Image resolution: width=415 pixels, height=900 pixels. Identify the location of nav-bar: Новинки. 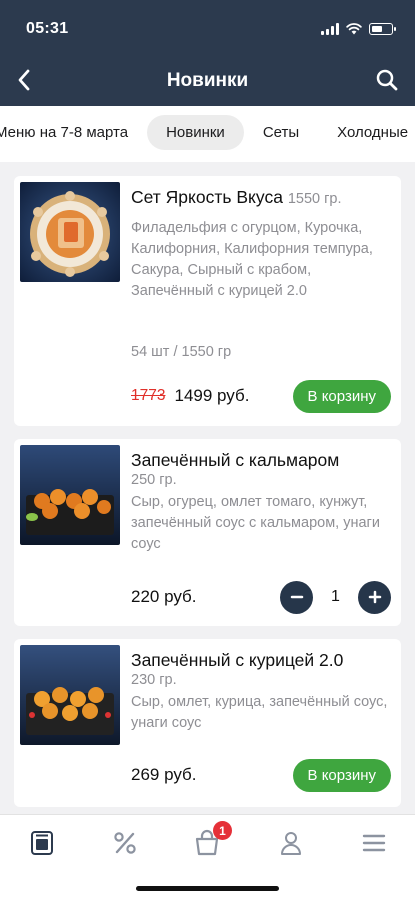
(207, 80).